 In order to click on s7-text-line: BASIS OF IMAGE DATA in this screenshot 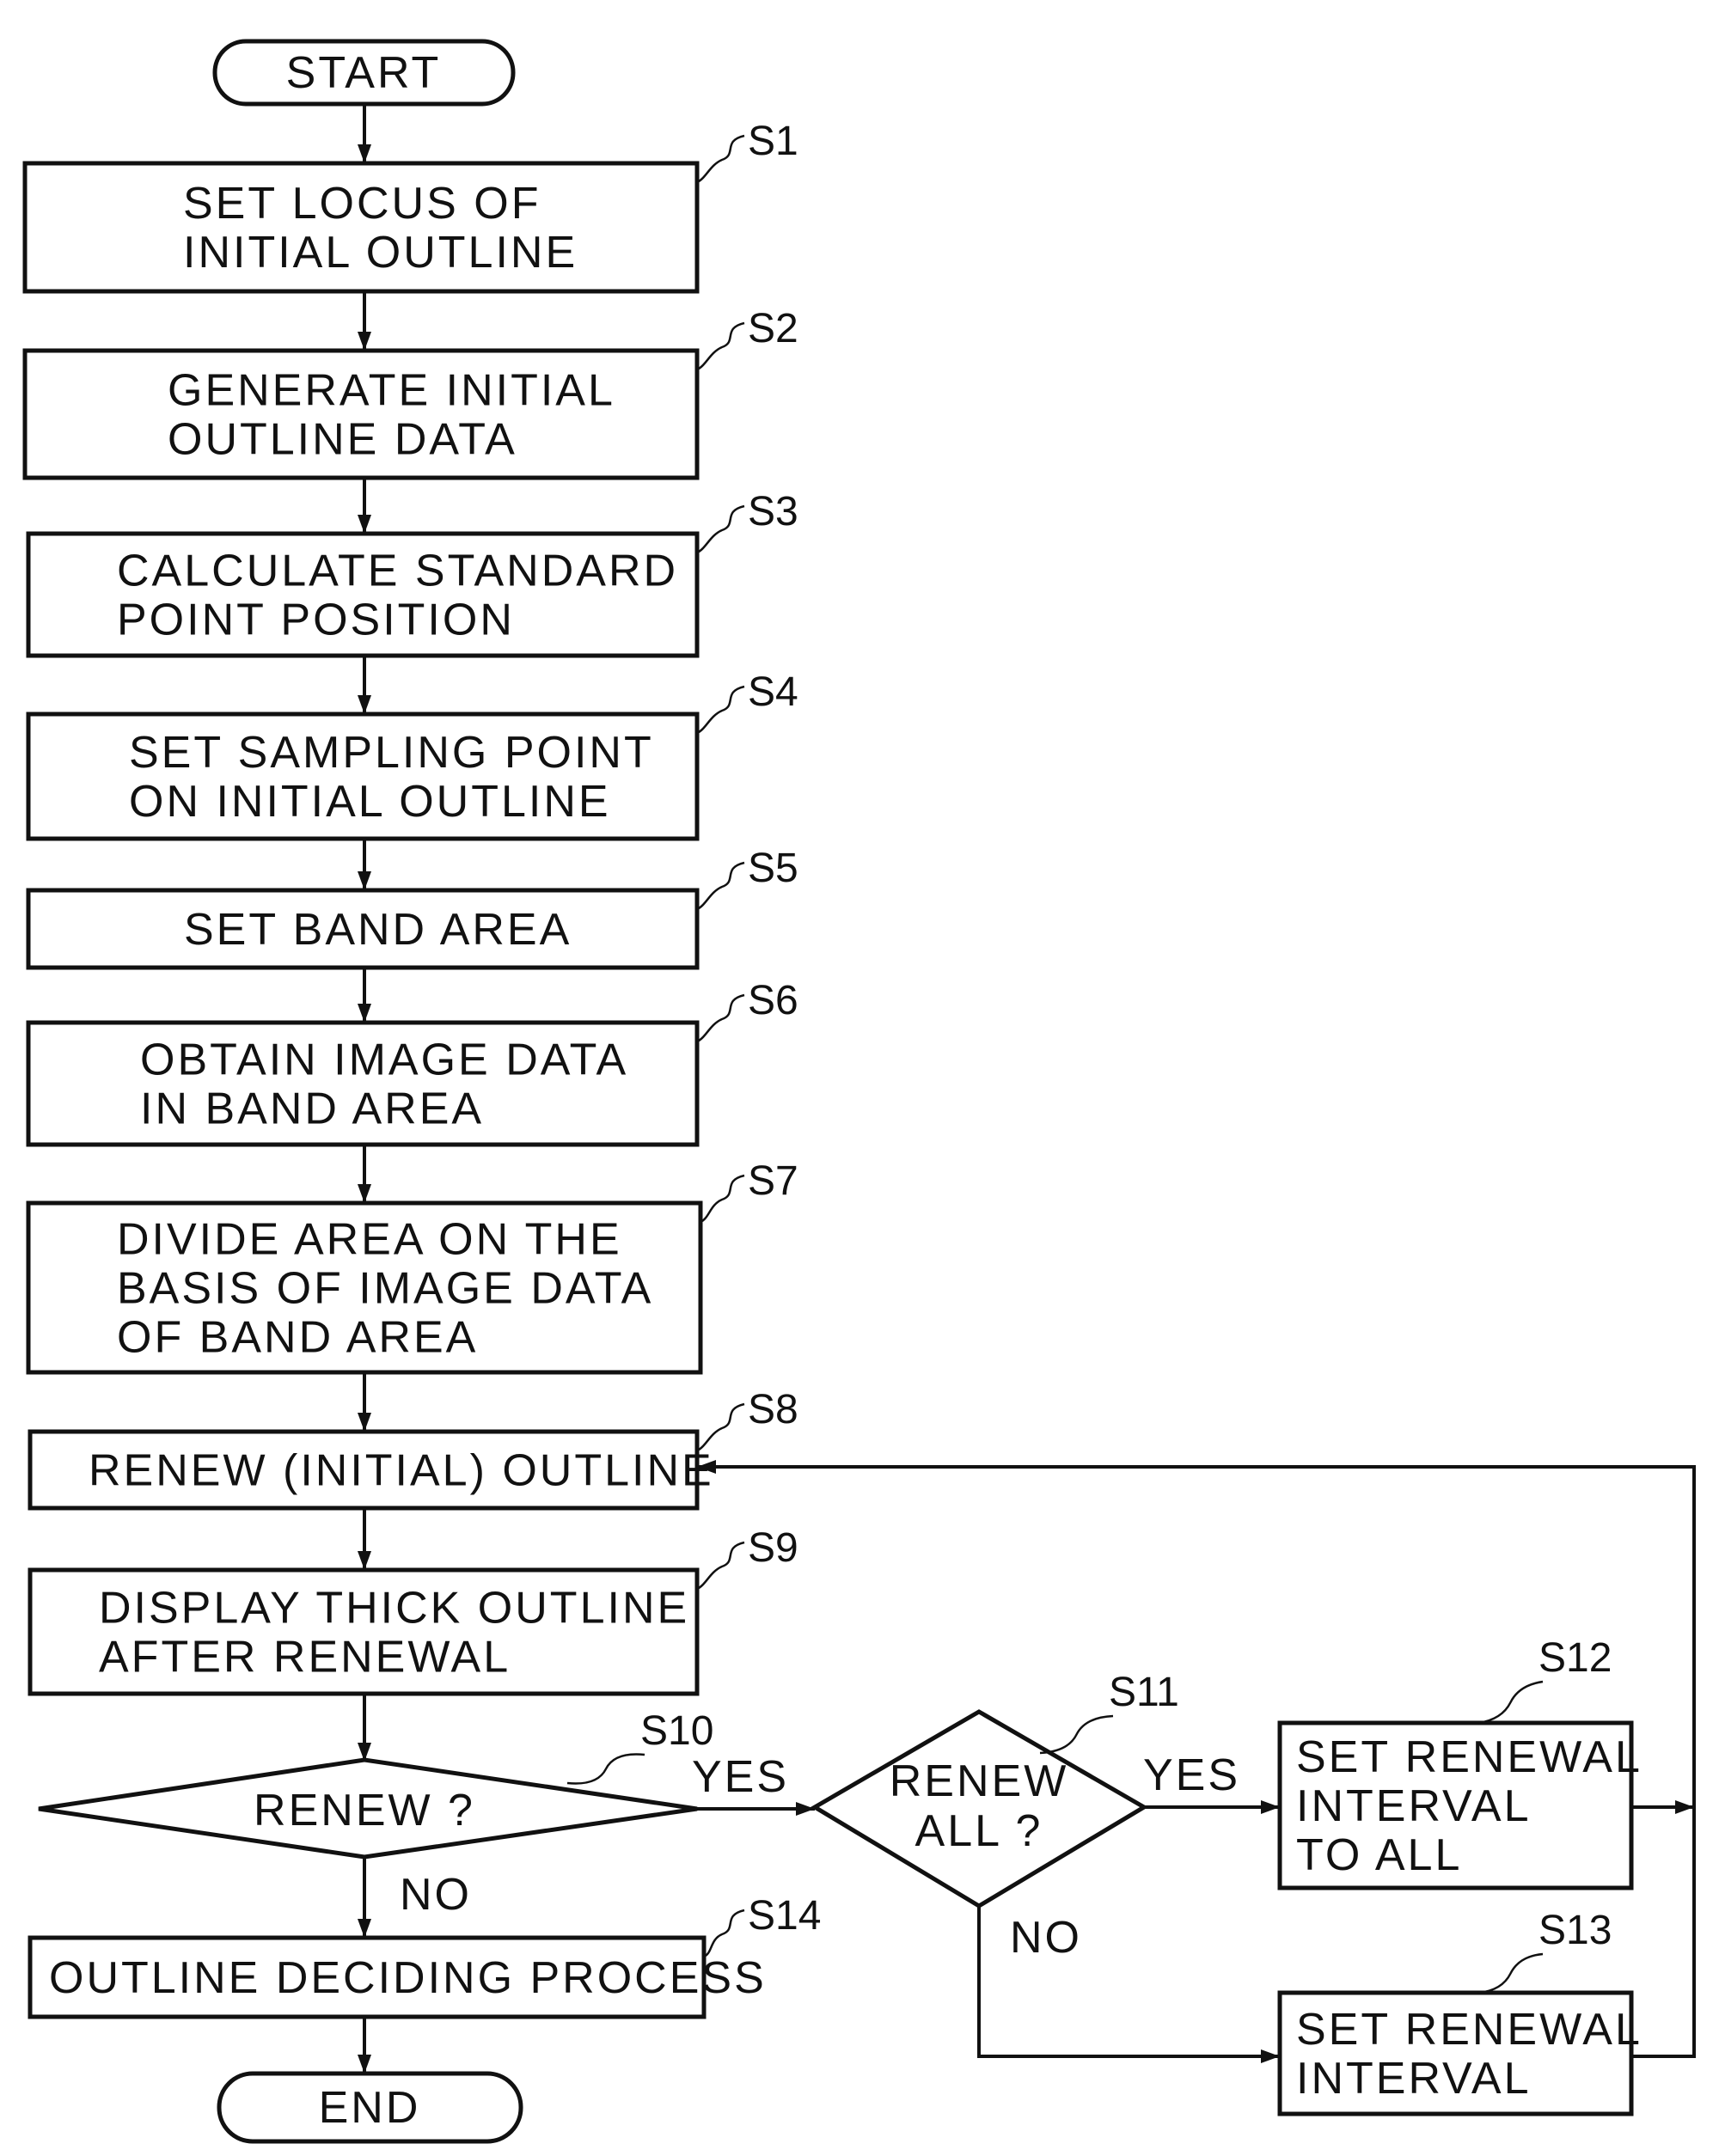, I will do `click(385, 1289)`.